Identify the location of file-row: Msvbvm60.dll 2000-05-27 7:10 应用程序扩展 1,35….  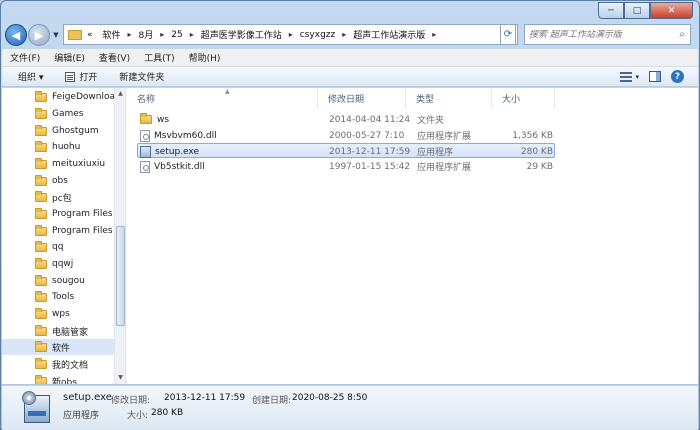
(346, 135).